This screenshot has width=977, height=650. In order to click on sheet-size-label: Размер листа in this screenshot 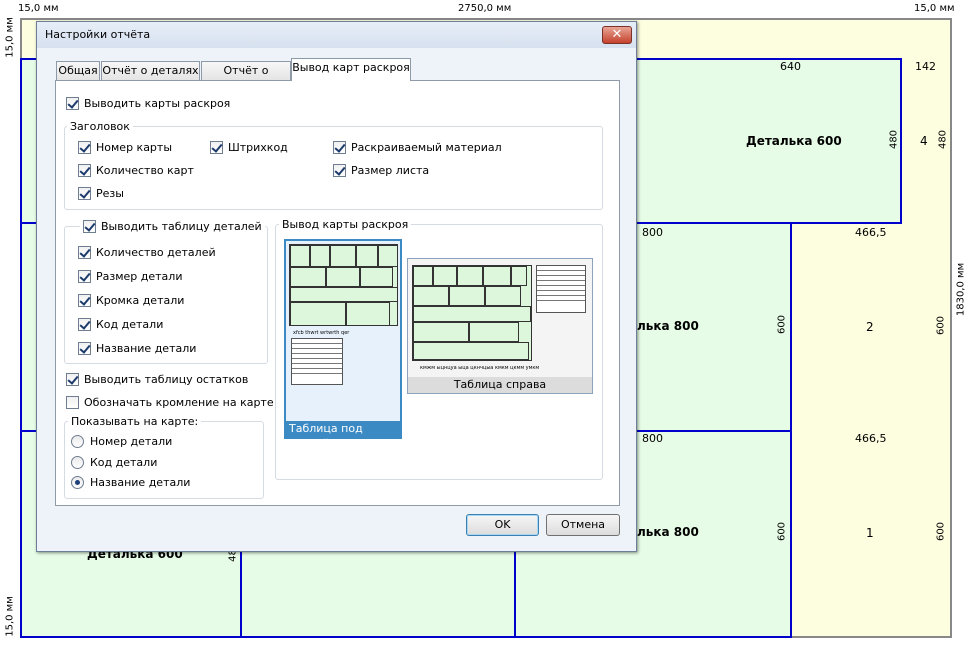, I will do `click(390, 170)`.